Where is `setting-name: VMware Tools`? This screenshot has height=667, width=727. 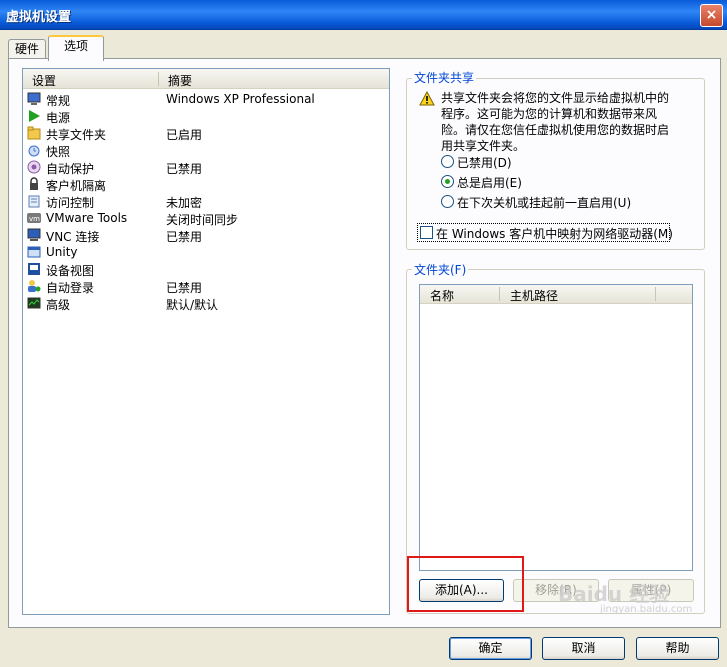
setting-name: VMware Tools is located at coordinates (87, 218).